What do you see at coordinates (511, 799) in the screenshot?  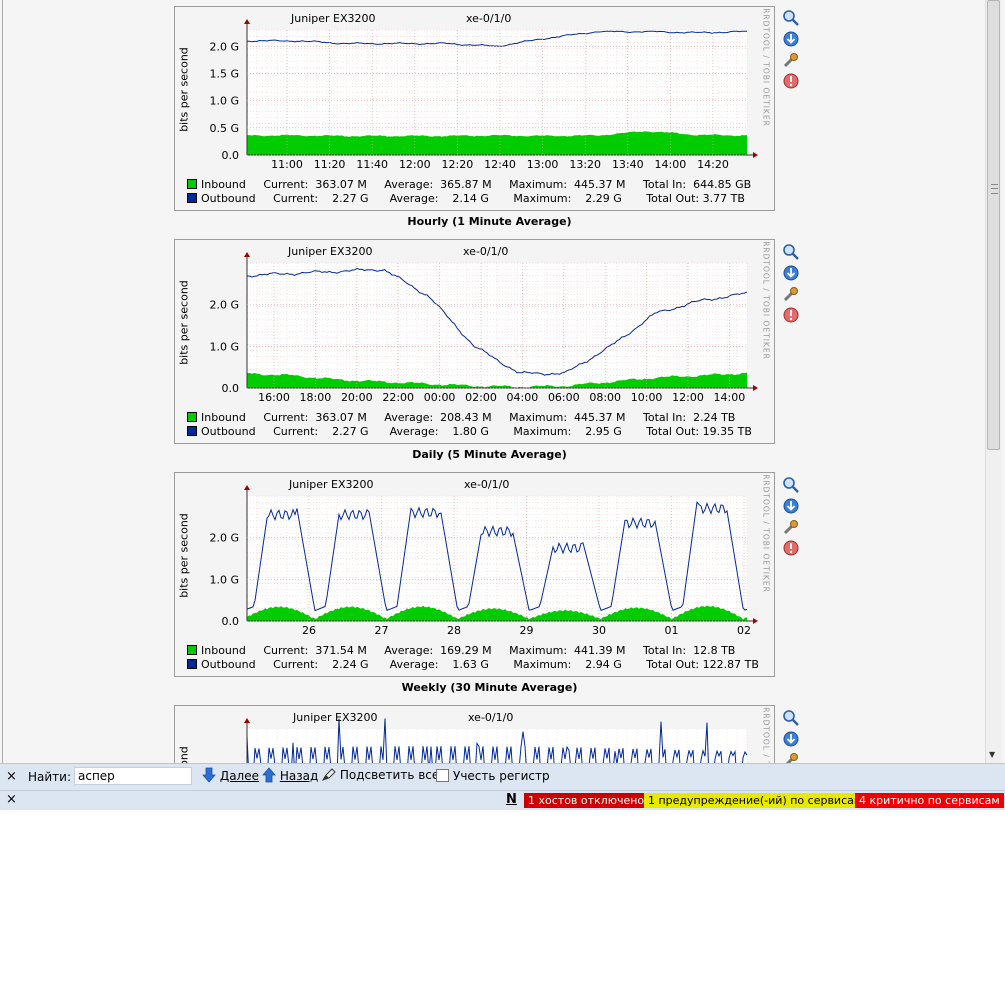 I see `nagios-icon: N` at bounding box center [511, 799].